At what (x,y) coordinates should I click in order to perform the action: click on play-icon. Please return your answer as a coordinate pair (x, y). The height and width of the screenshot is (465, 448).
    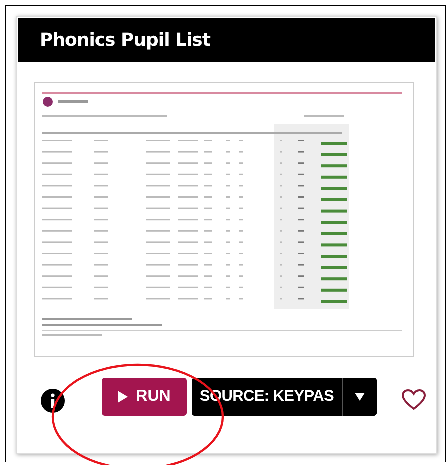
    Looking at the image, I should click on (123, 397).